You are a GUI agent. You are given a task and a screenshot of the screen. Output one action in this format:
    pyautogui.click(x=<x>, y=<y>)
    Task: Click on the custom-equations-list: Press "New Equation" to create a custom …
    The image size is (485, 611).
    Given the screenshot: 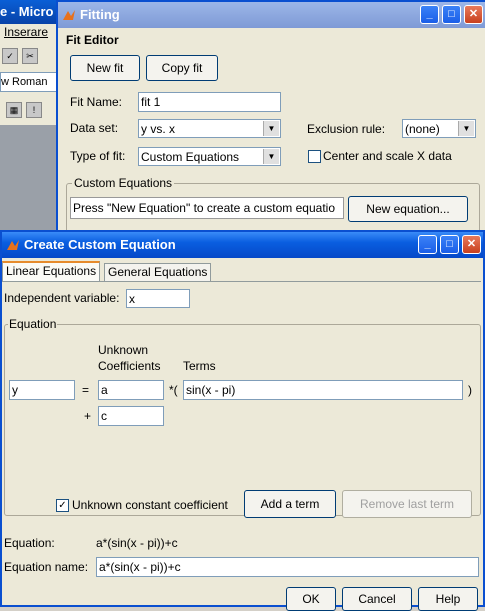 What is the action you would take?
    pyautogui.click(x=207, y=208)
    